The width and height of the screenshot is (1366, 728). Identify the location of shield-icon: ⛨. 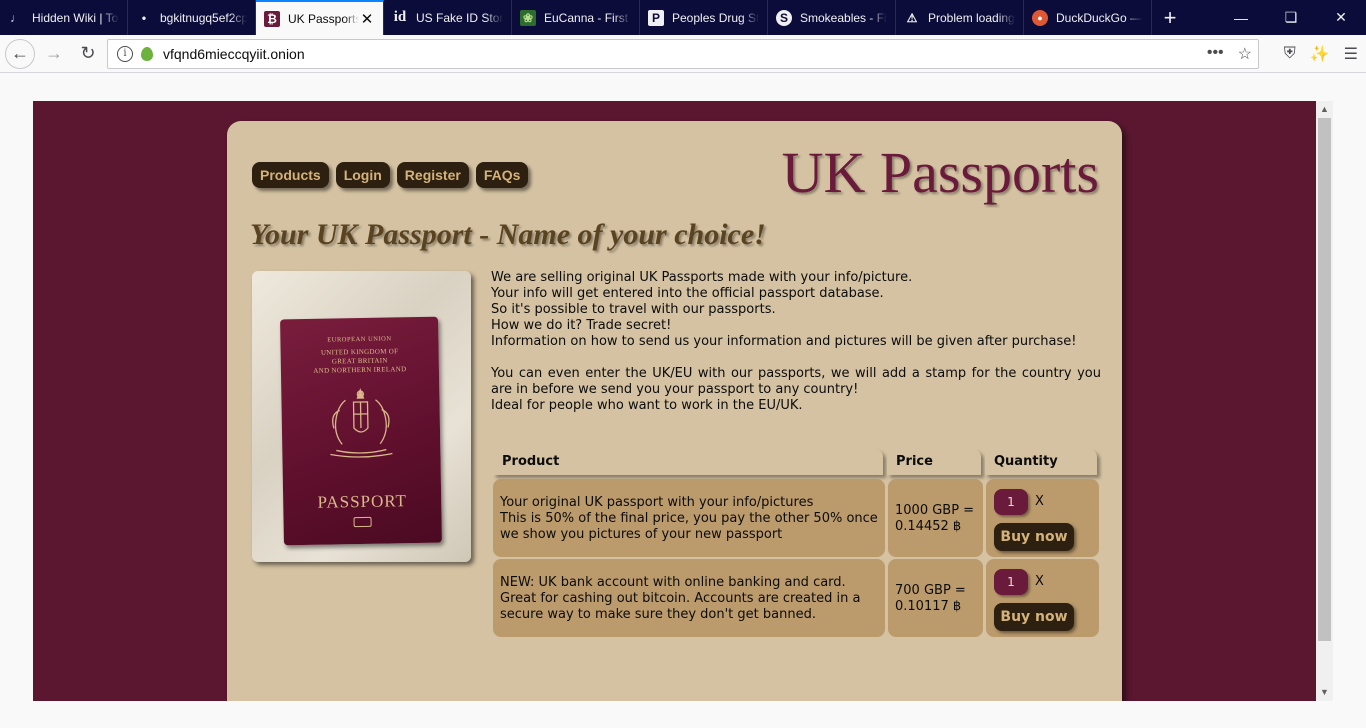
(1290, 54).